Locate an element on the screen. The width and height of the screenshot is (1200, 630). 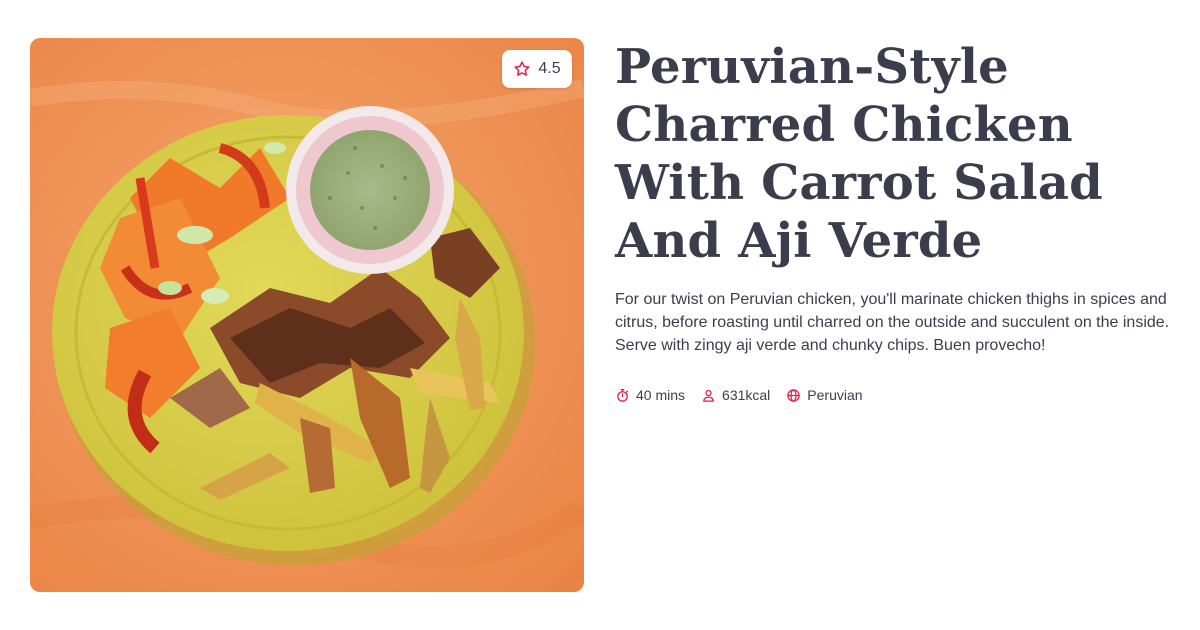
meta-calories: 631kcal is located at coordinates (735, 395).